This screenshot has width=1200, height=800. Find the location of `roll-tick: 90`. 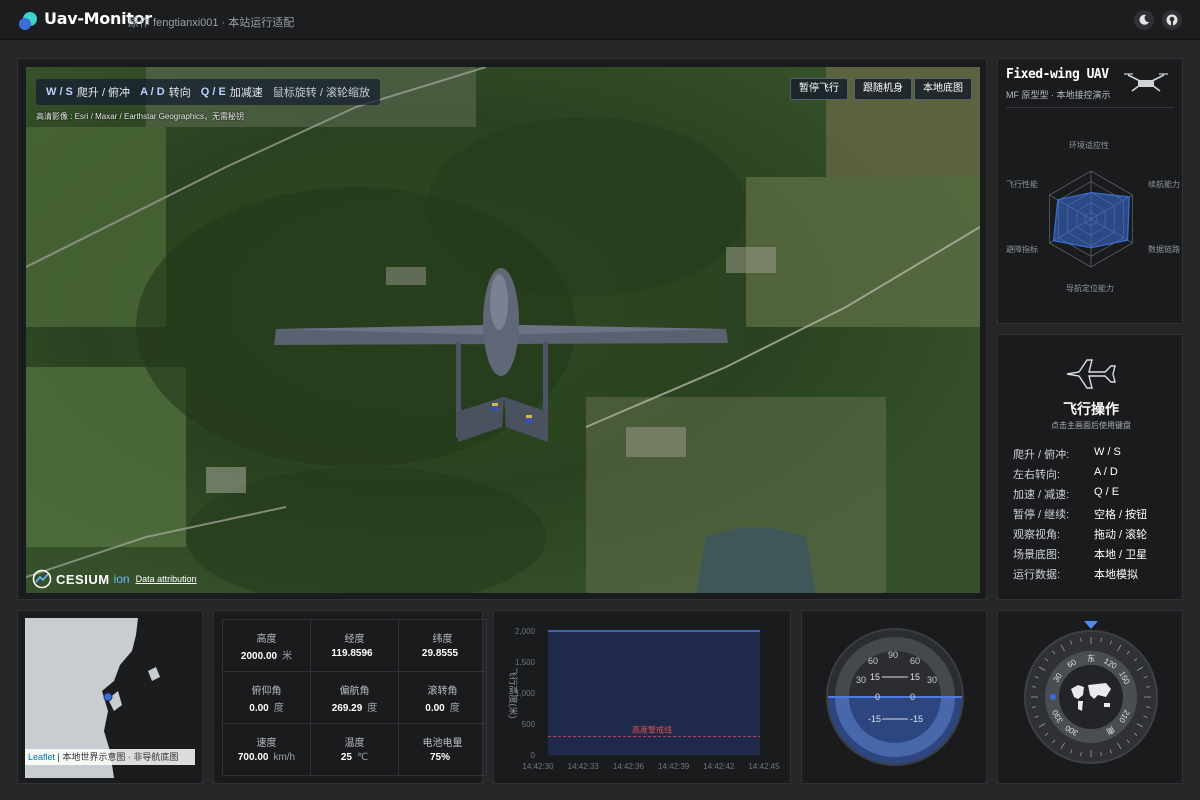

roll-tick: 90 is located at coordinates (893, 655).